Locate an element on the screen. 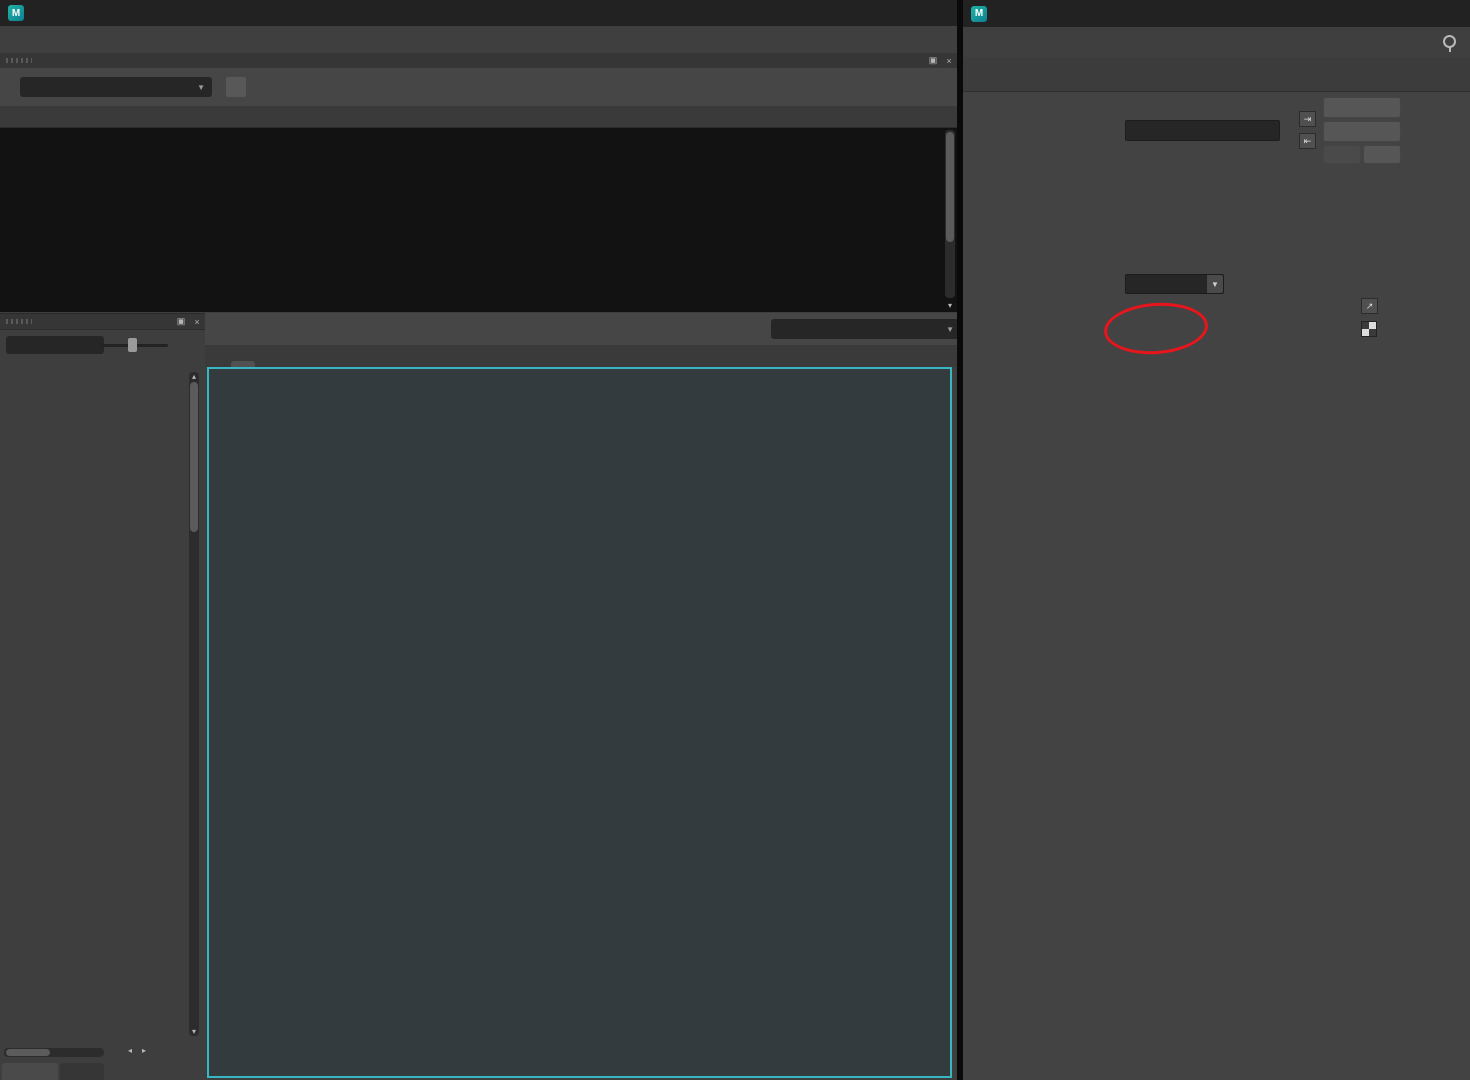  node-list-scrollbar: ▴ ▾ is located at coordinates (194, 704).